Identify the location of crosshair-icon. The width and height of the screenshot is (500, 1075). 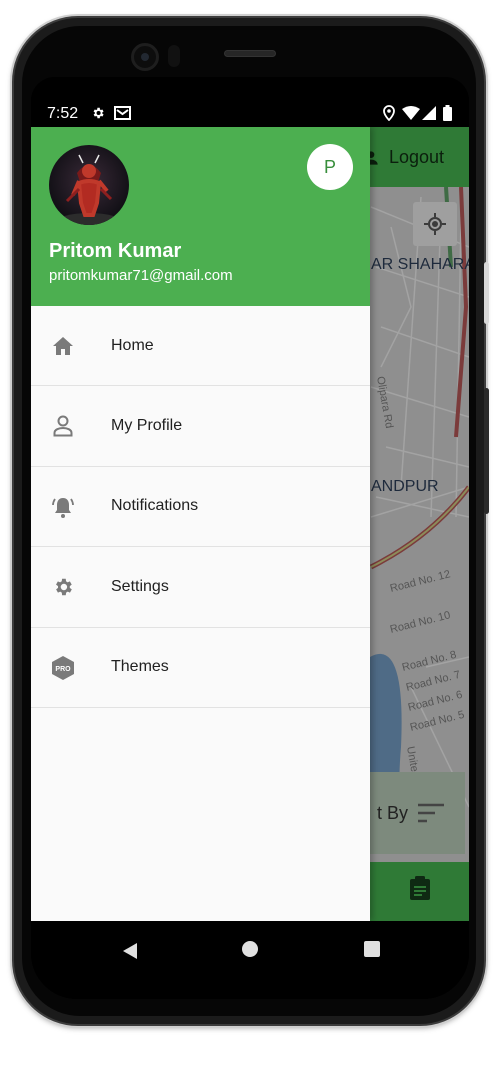
(435, 224).